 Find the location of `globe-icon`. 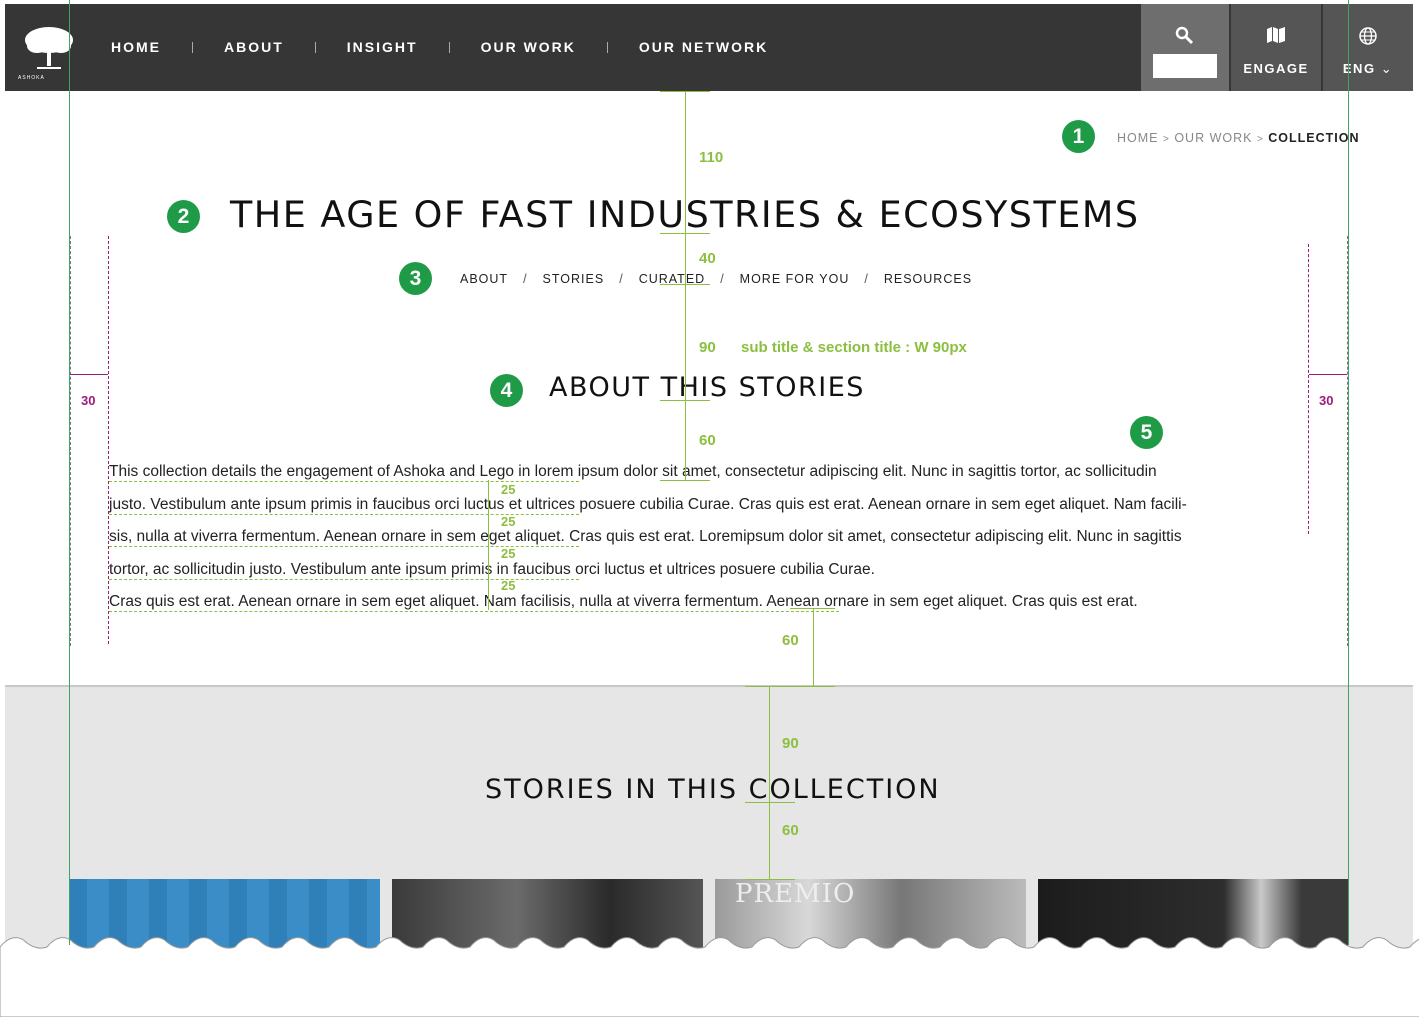

globe-icon is located at coordinates (1368, 36).